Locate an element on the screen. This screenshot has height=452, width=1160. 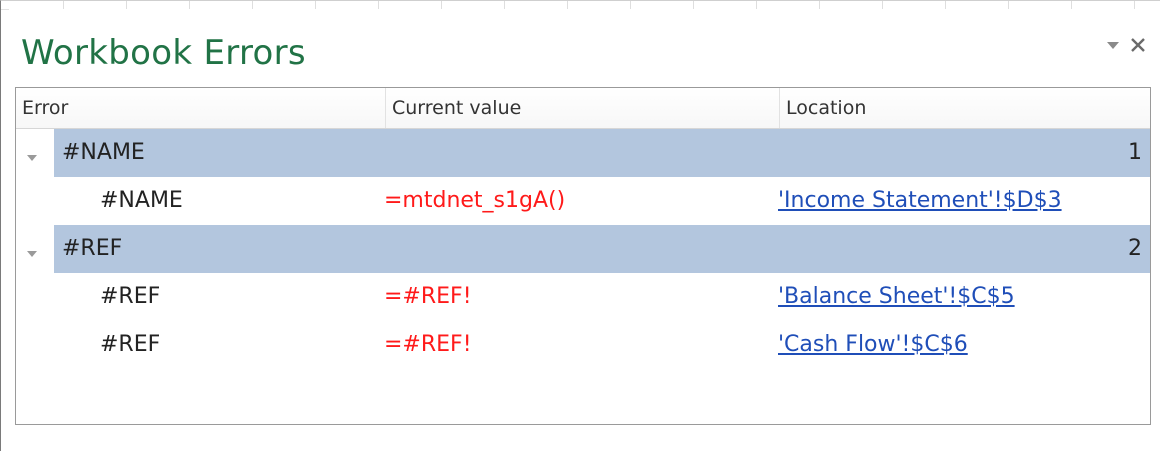
group-count: 2 is located at coordinates (1135, 248).